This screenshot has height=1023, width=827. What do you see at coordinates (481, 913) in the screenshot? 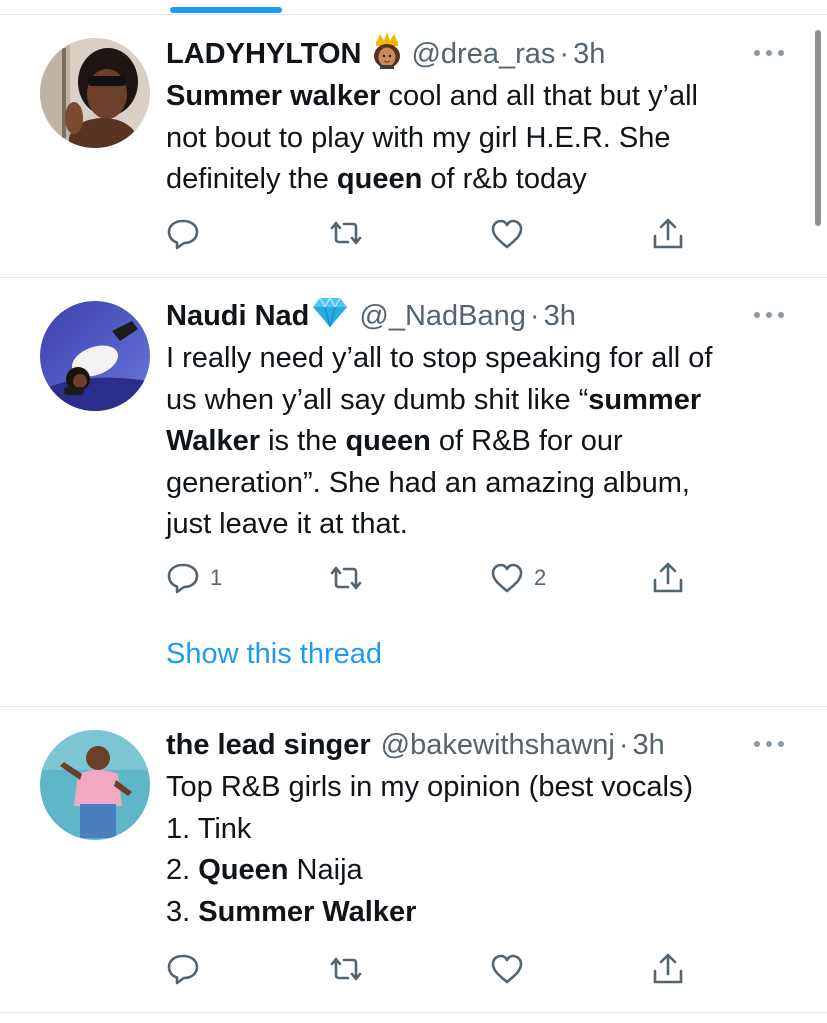
I see `tweet-text-line: 3. Summer Walker` at bounding box center [481, 913].